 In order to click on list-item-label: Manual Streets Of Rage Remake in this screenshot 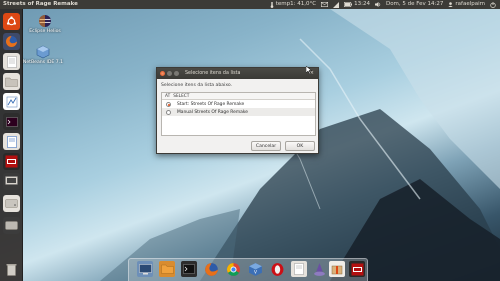, I will do `click(212, 112)`.